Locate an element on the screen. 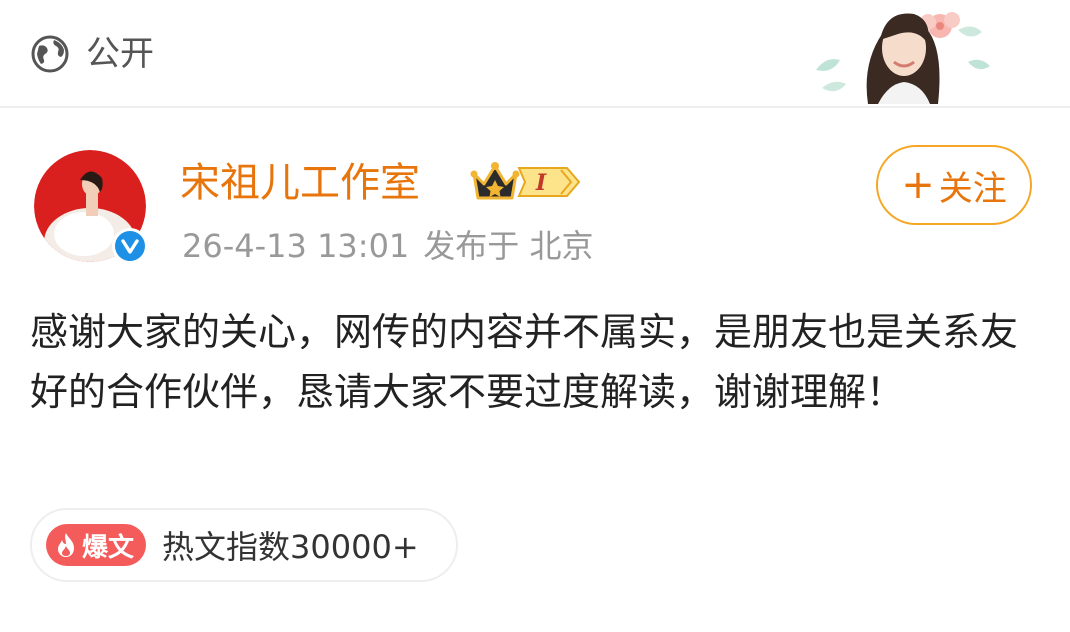 The height and width of the screenshot is (632, 1070). level-text: I is located at coordinates (541, 183).